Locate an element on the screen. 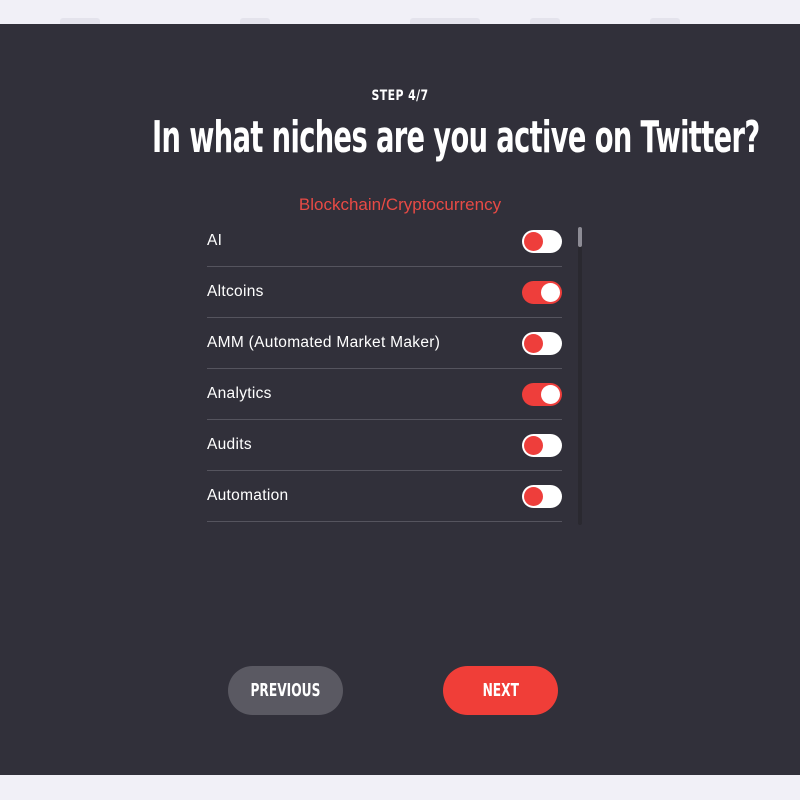  niche-label: AMM (Automated Market Maker) is located at coordinates (324, 342).